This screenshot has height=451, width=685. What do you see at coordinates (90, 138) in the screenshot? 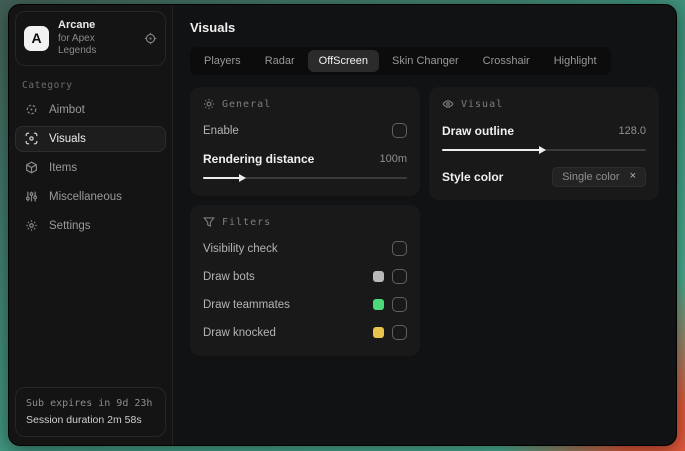
I see `sidebar-item-visuals: Visuals` at bounding box center [90, 138].